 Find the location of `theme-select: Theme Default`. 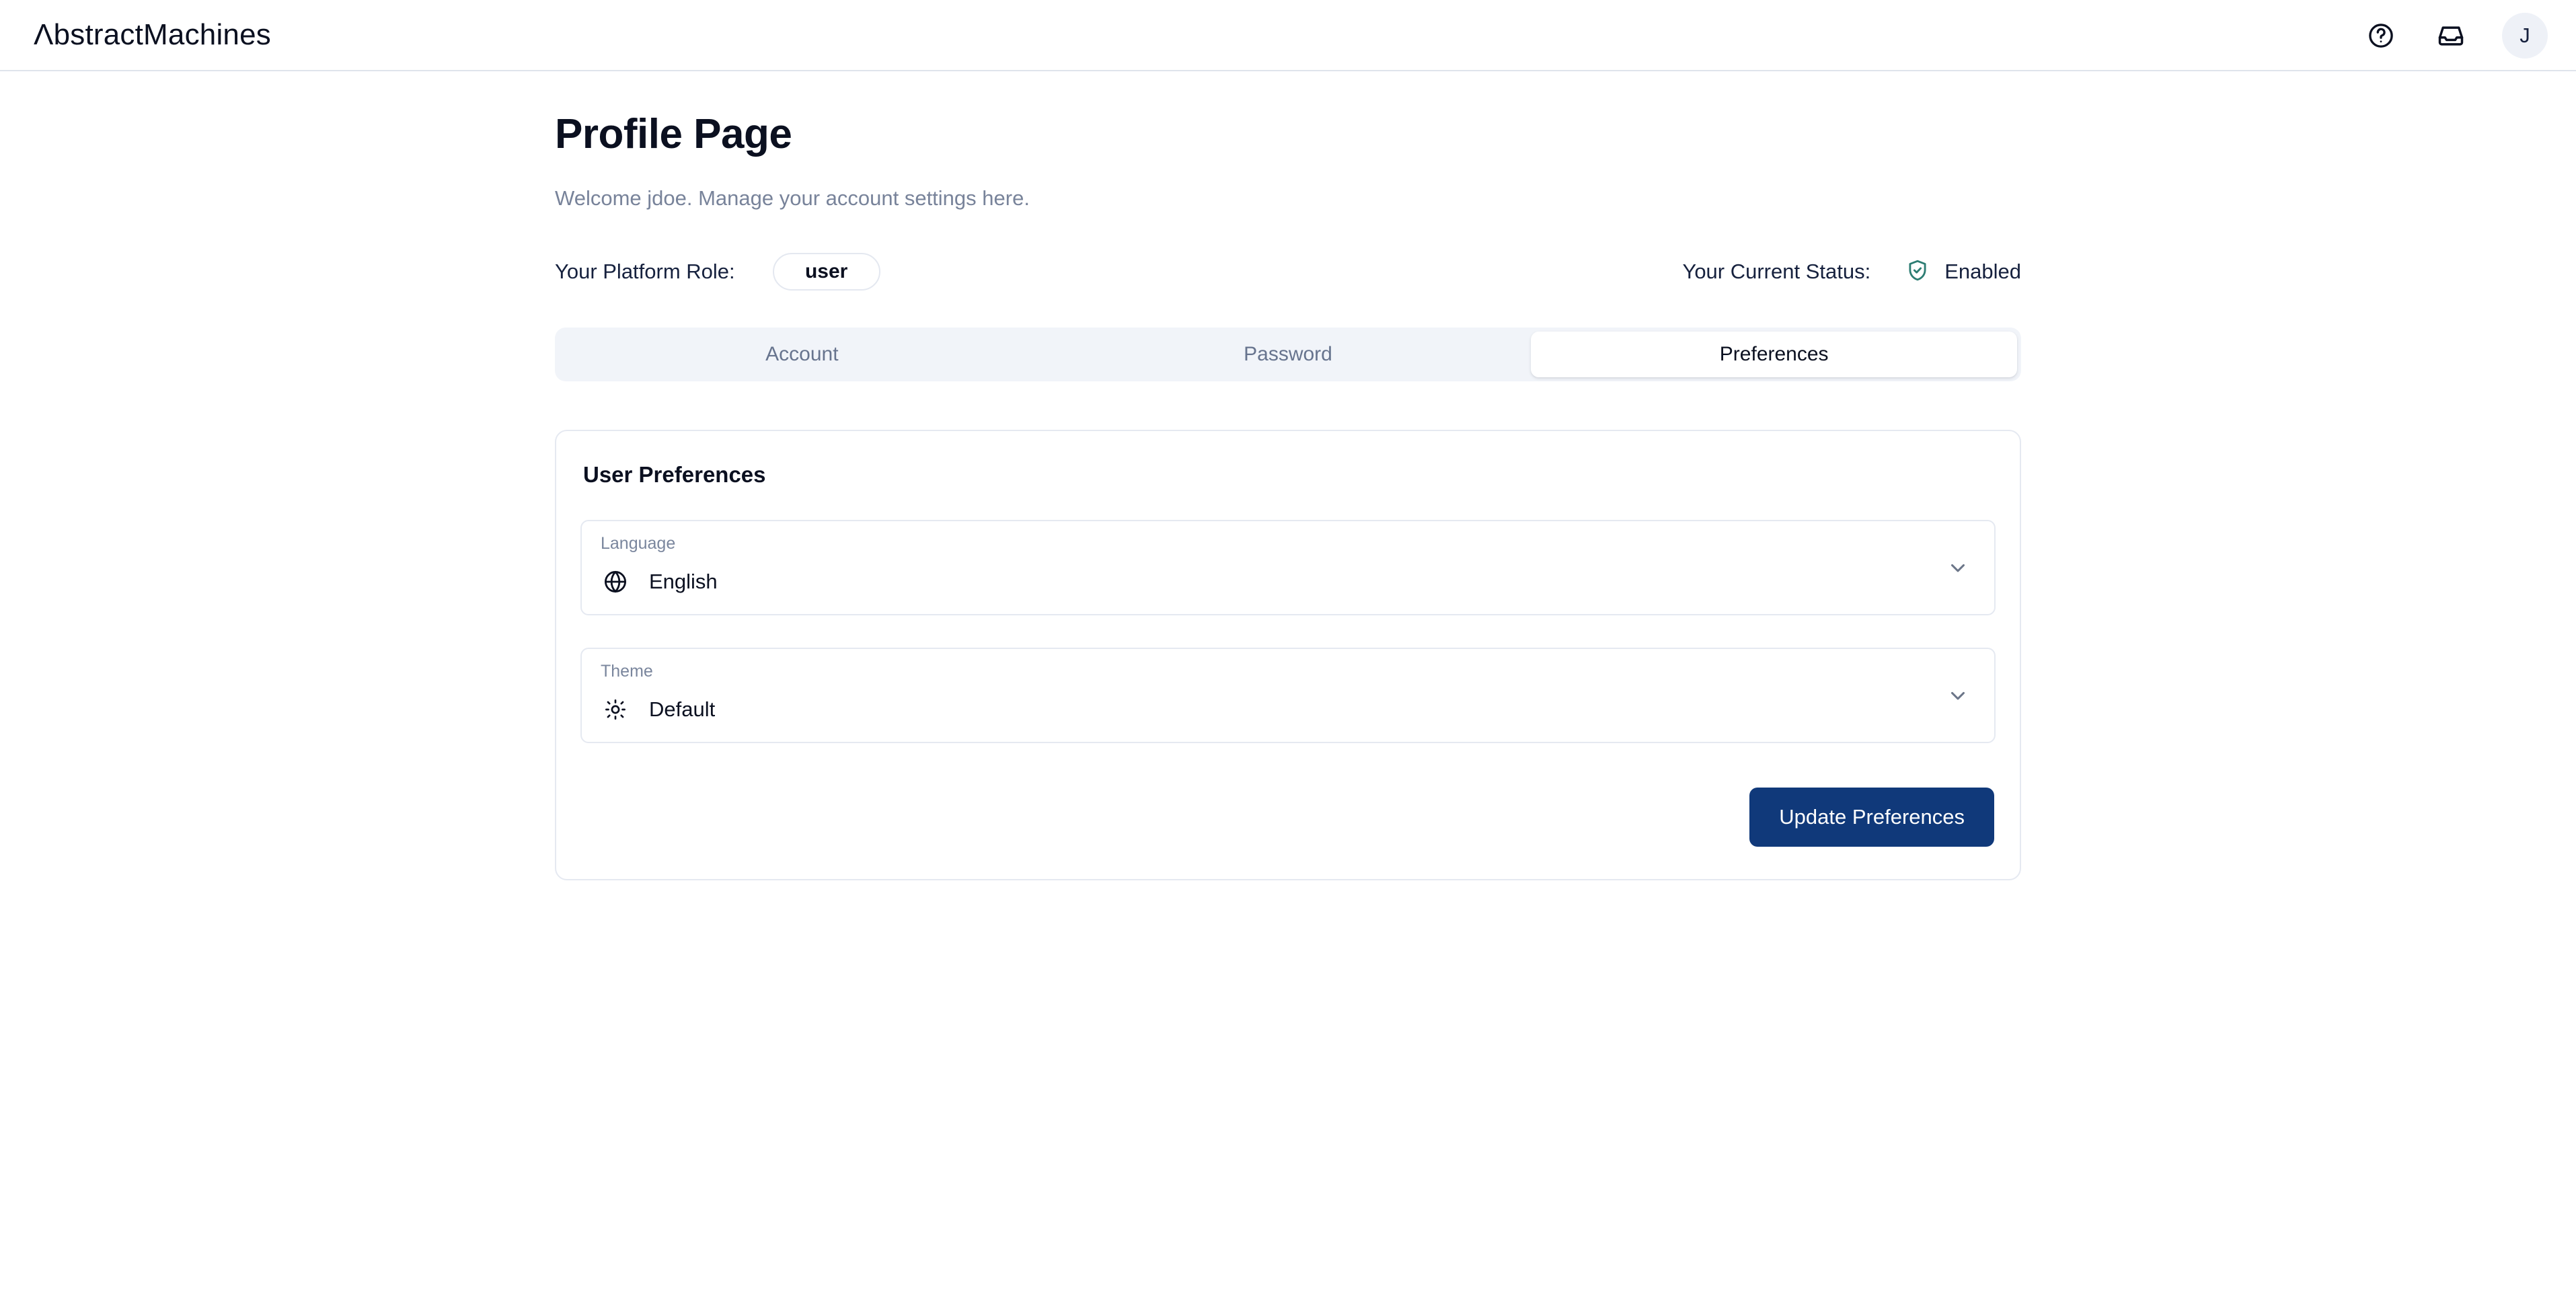

theme-select: Theme Default is located at coordinates (1288, 696).